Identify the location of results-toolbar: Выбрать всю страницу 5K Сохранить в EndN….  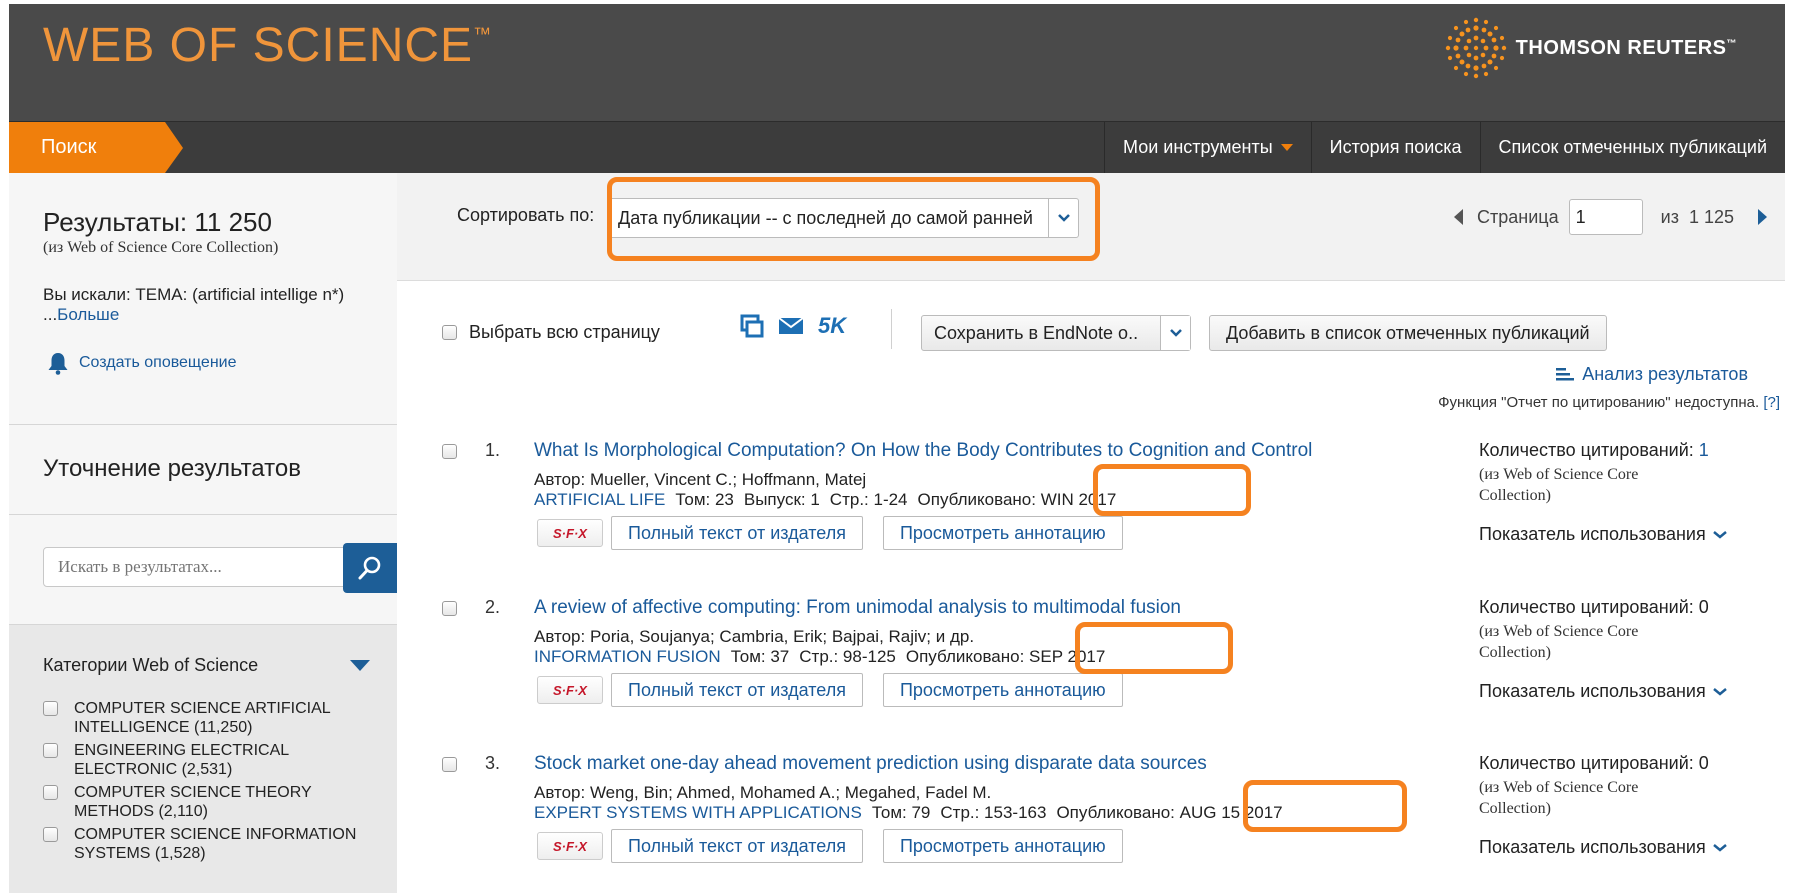
(1091, 326).